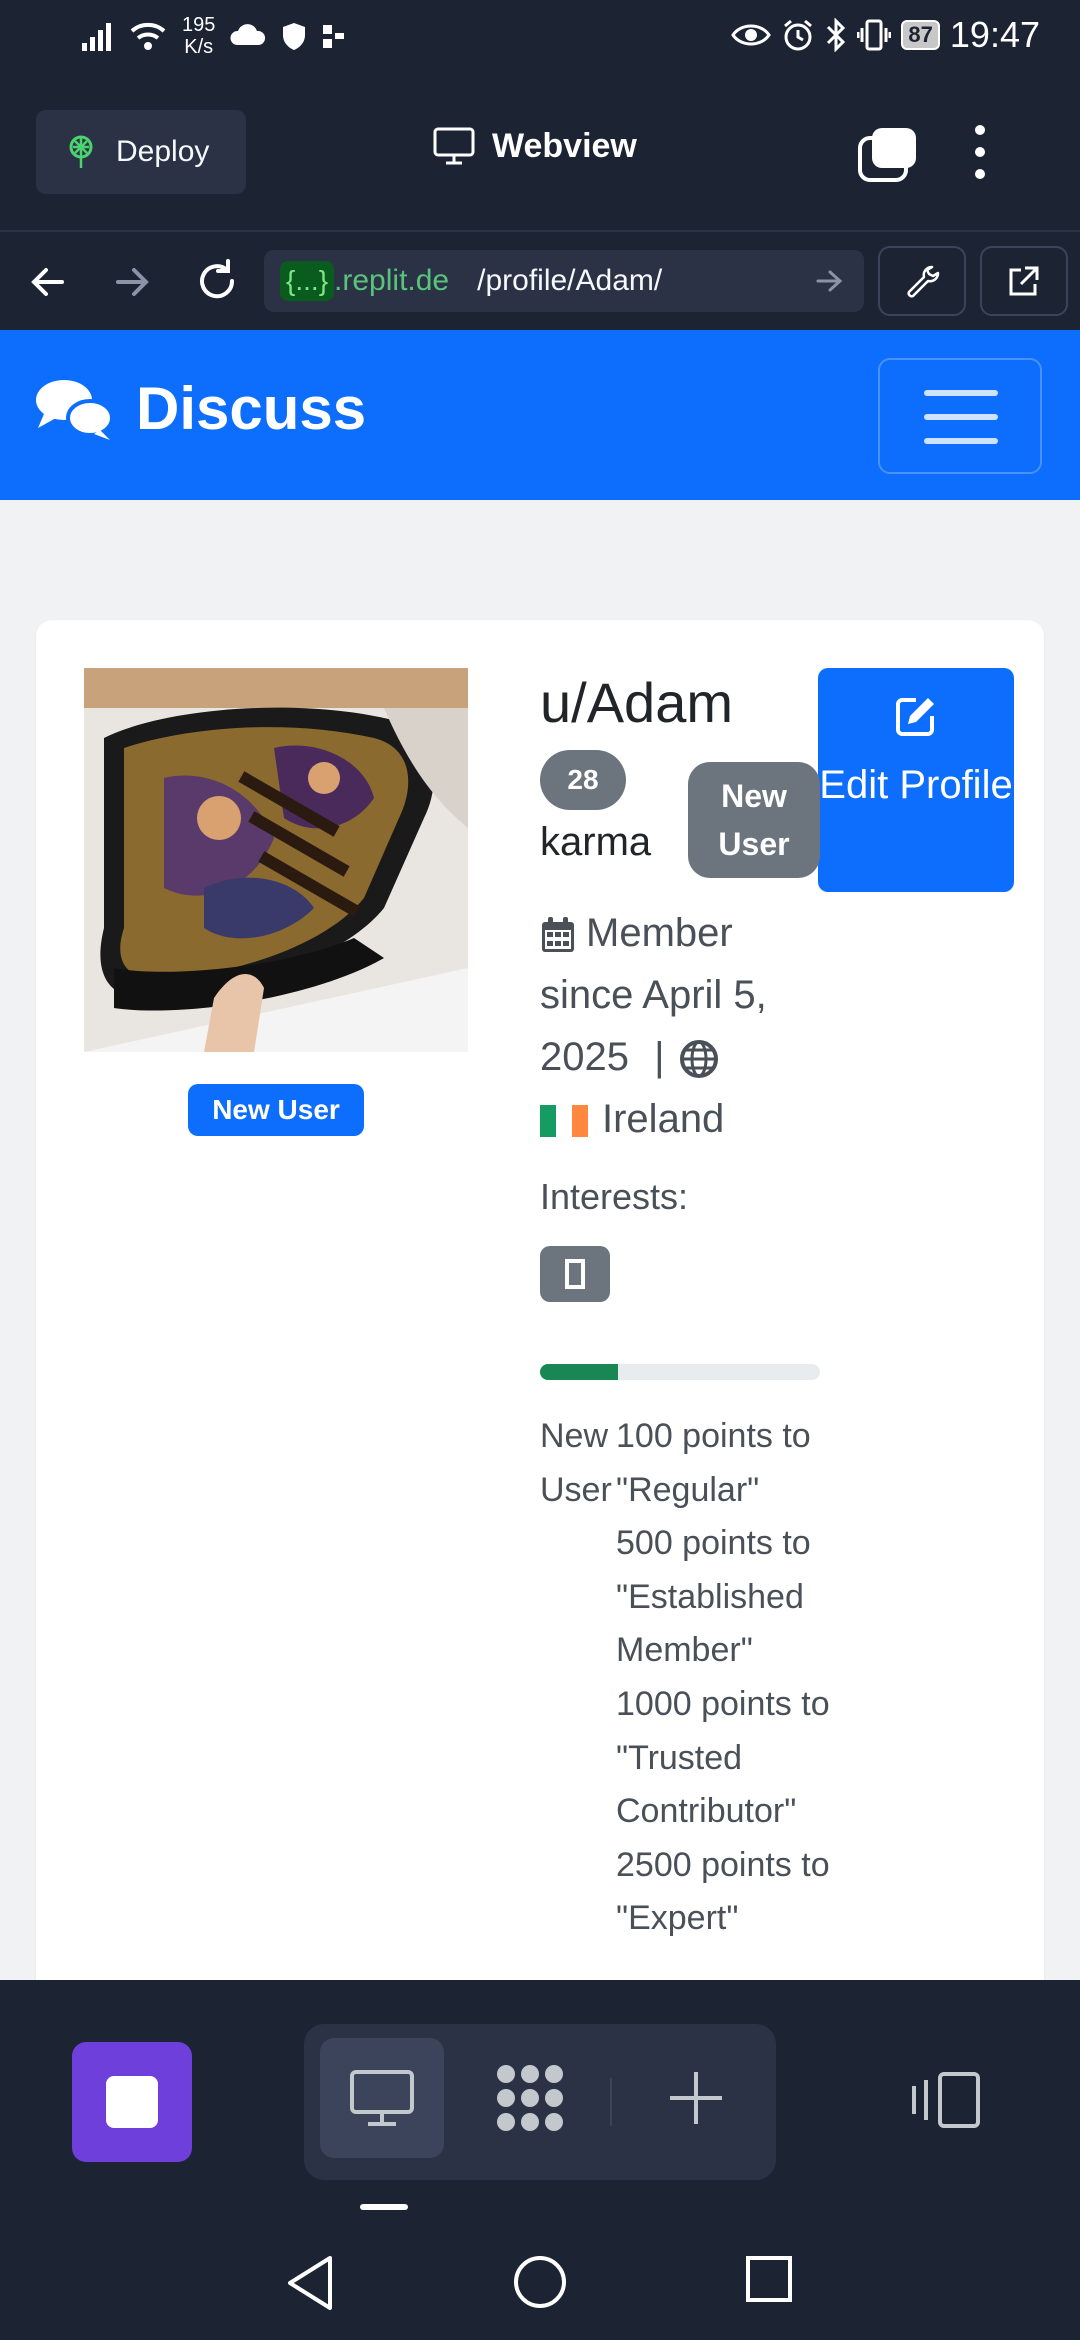  I want to click on next-level-item: 500 points to "Established Member", so click(713, 1597).